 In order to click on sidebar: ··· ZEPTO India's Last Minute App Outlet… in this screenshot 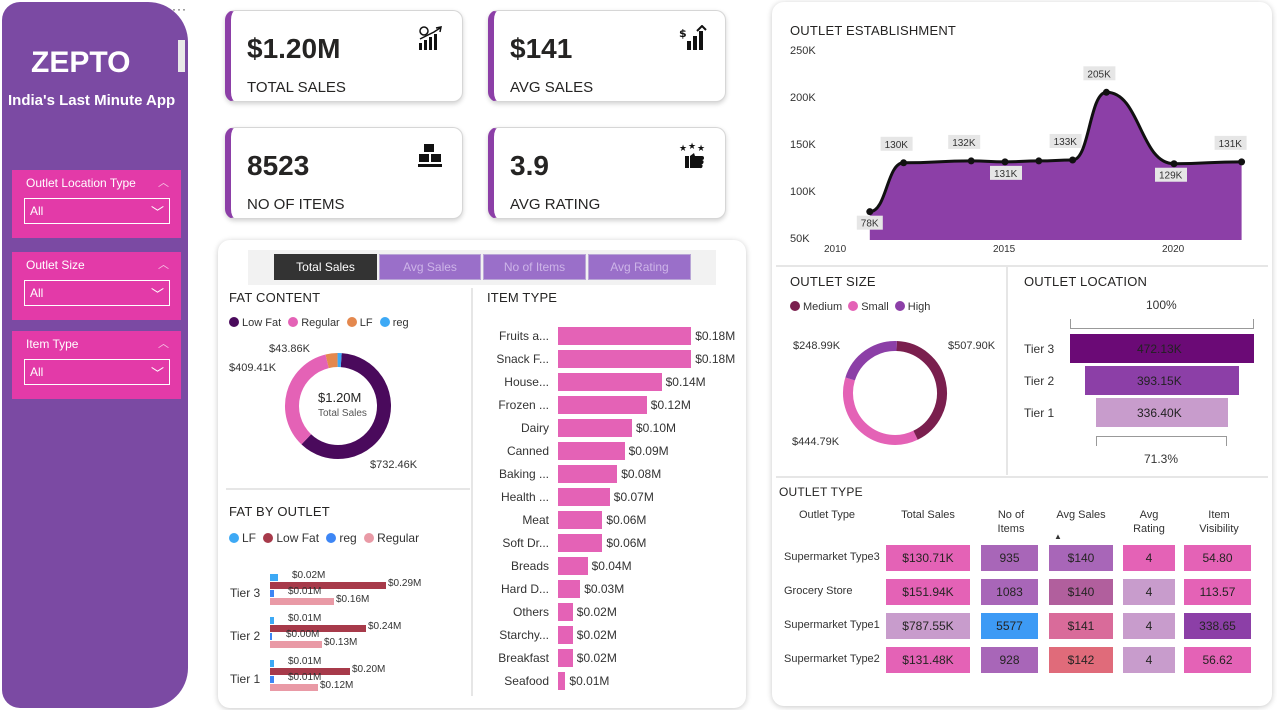, I will do `click(95, 355)`.